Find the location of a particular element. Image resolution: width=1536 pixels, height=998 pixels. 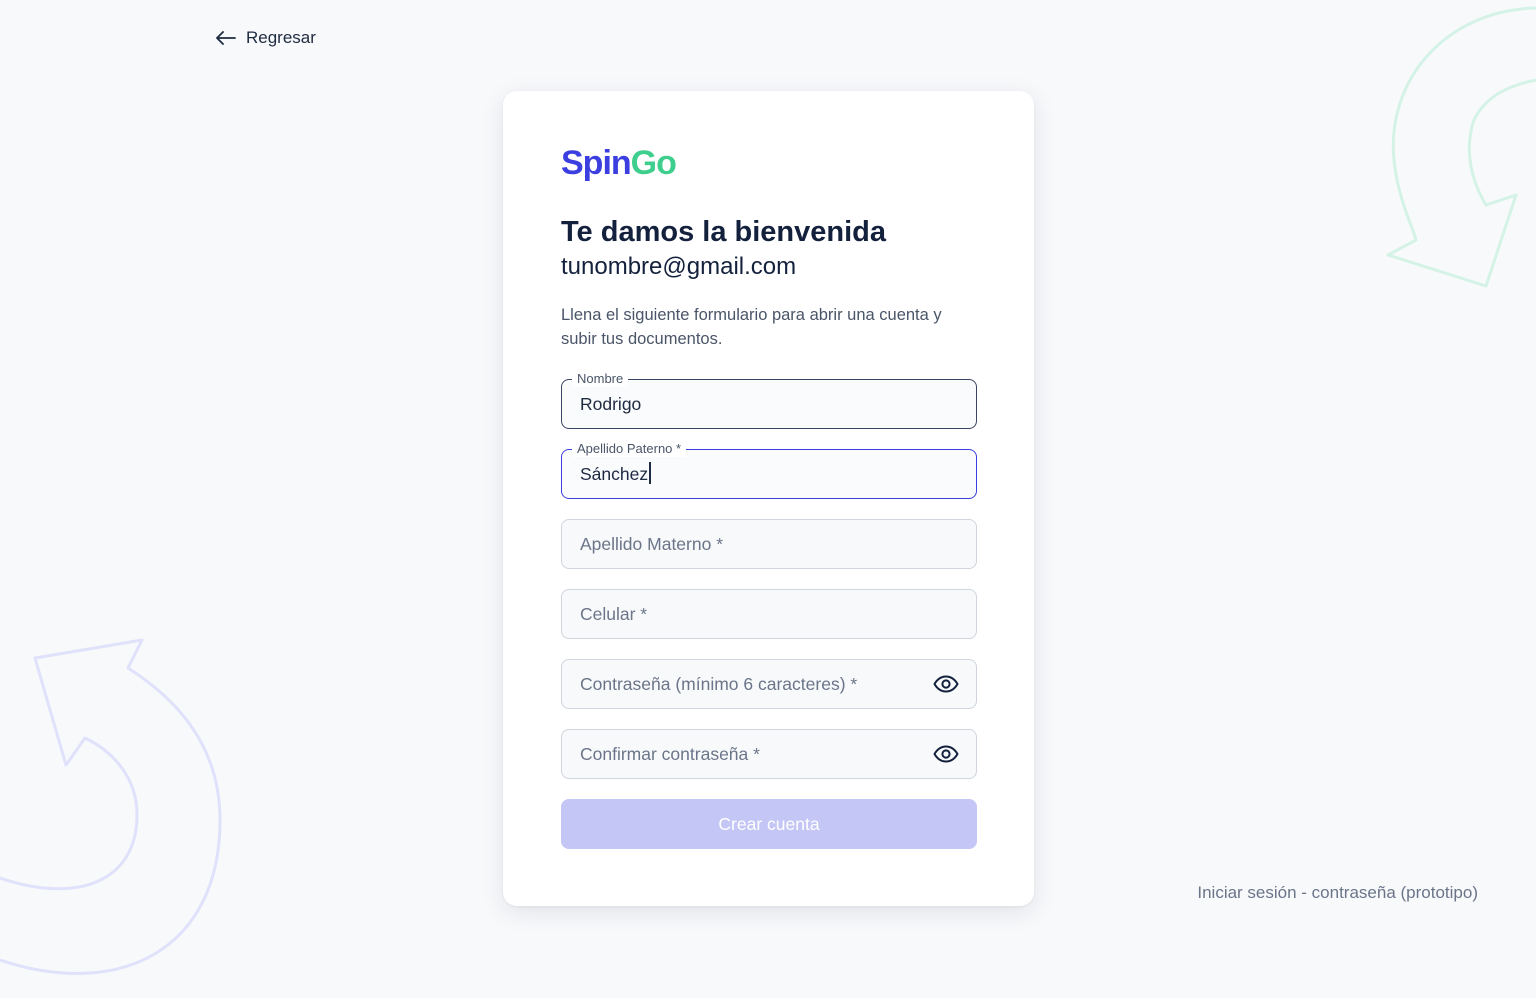

brand-logo-part1: Spin is located at coordinates (596, 163).